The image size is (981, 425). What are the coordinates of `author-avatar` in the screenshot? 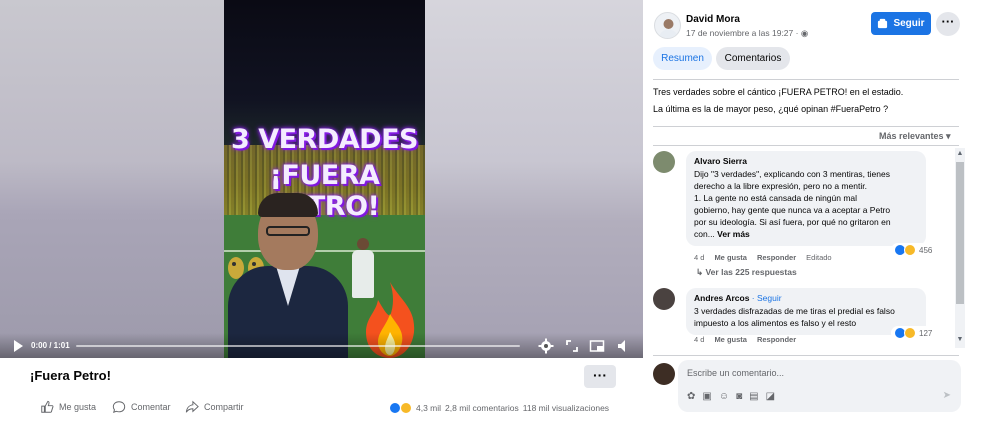 It's located at (667, 25).